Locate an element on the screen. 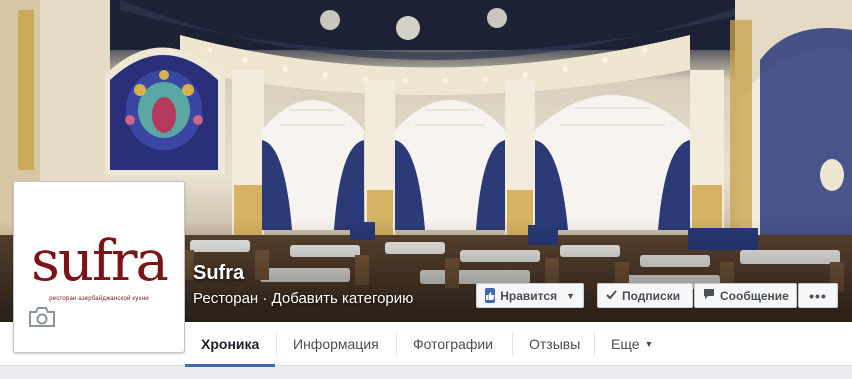  page-category: Ресторан · Добавить категорию is located at coordinates (303, 298).